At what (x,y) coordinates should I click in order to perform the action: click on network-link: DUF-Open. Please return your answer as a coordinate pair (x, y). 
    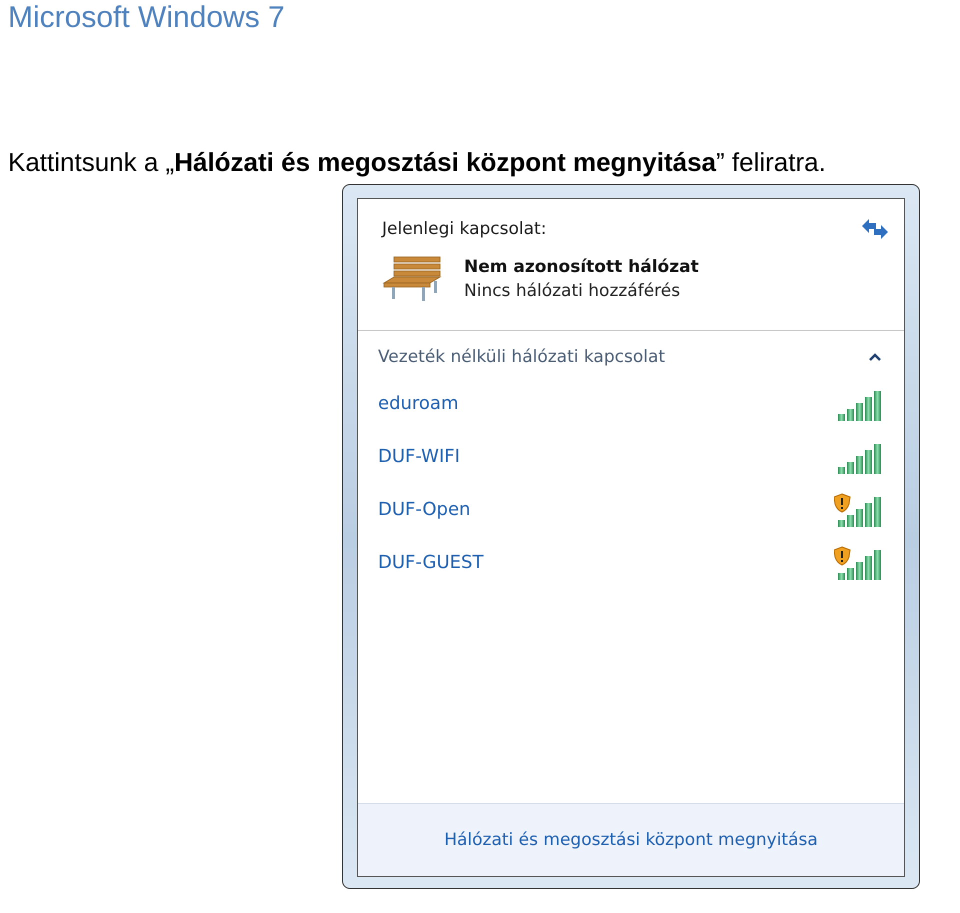
    Looking at the image, I should click on (424, 509).